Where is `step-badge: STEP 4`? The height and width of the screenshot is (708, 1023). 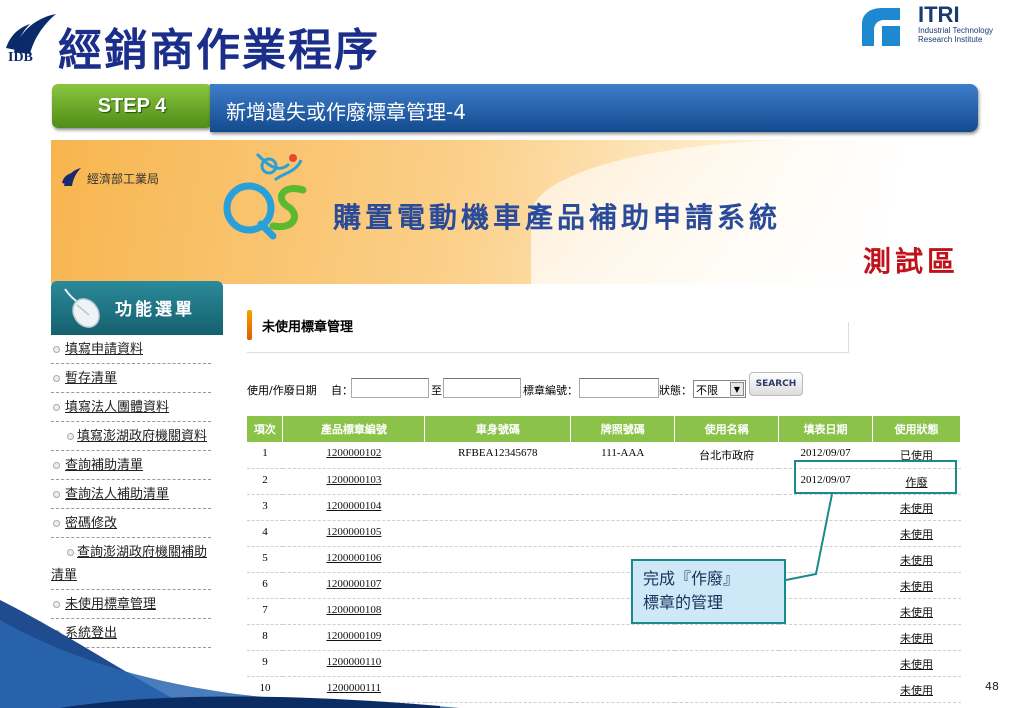 step-badge: STEP 4 is located at coordinates (132, 106).